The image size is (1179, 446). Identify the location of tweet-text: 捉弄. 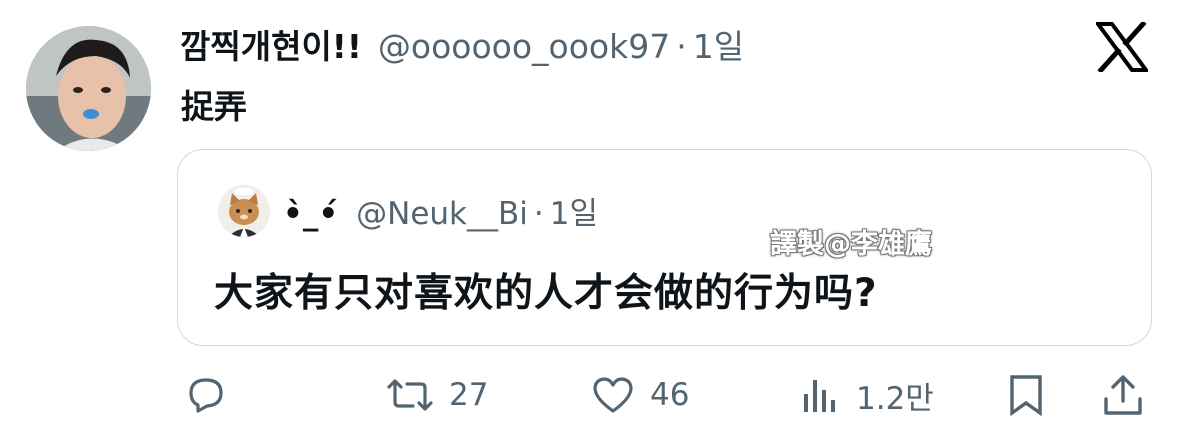
(214, 106).